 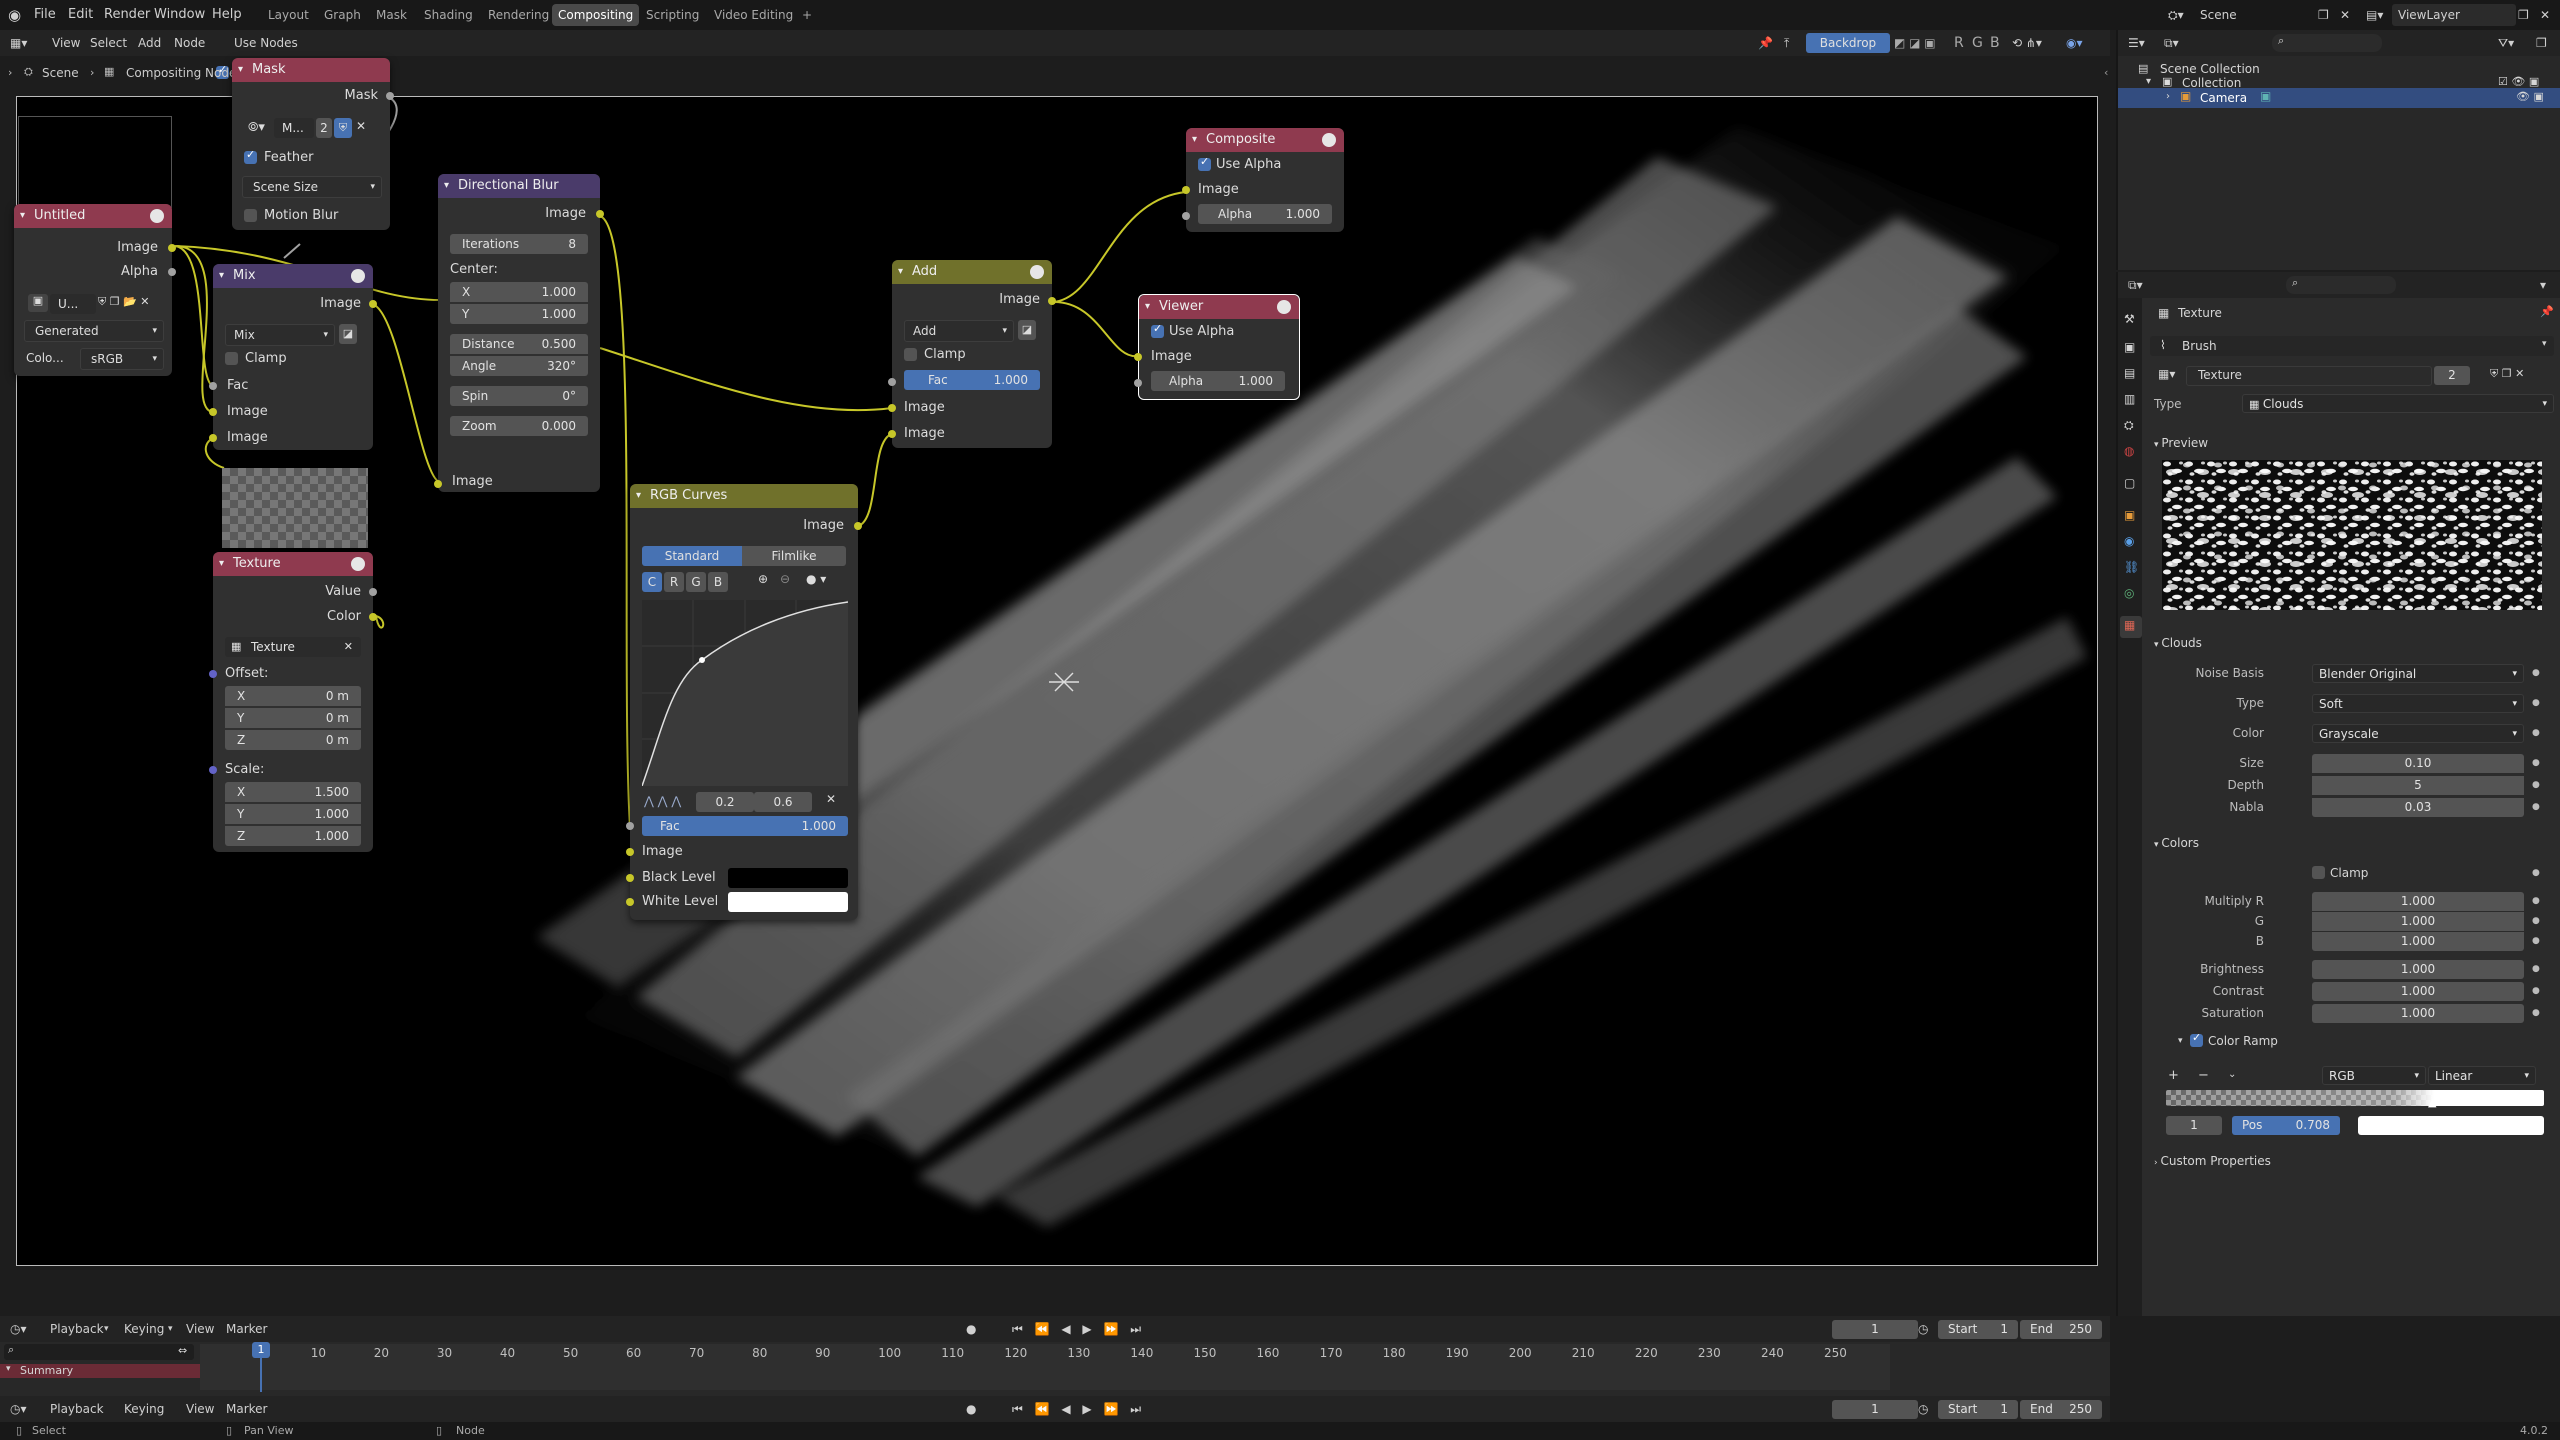 What do you see at coordinates (630, 826) in the screenshot?
I see `curves-fac-socket` at bounding box center [630, 826].